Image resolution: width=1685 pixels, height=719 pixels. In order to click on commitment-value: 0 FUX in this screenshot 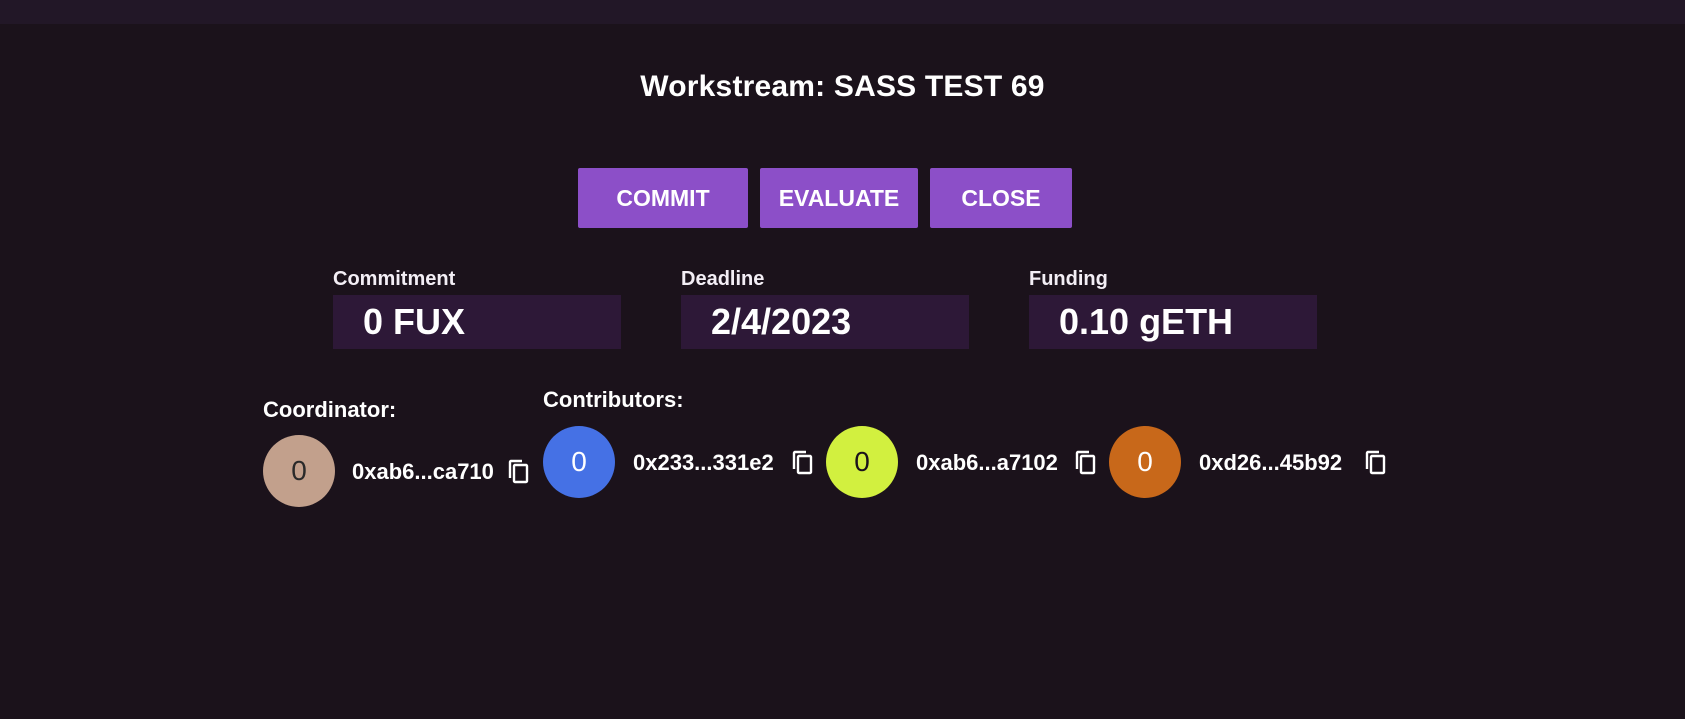, I will do `click(477, 322)`.